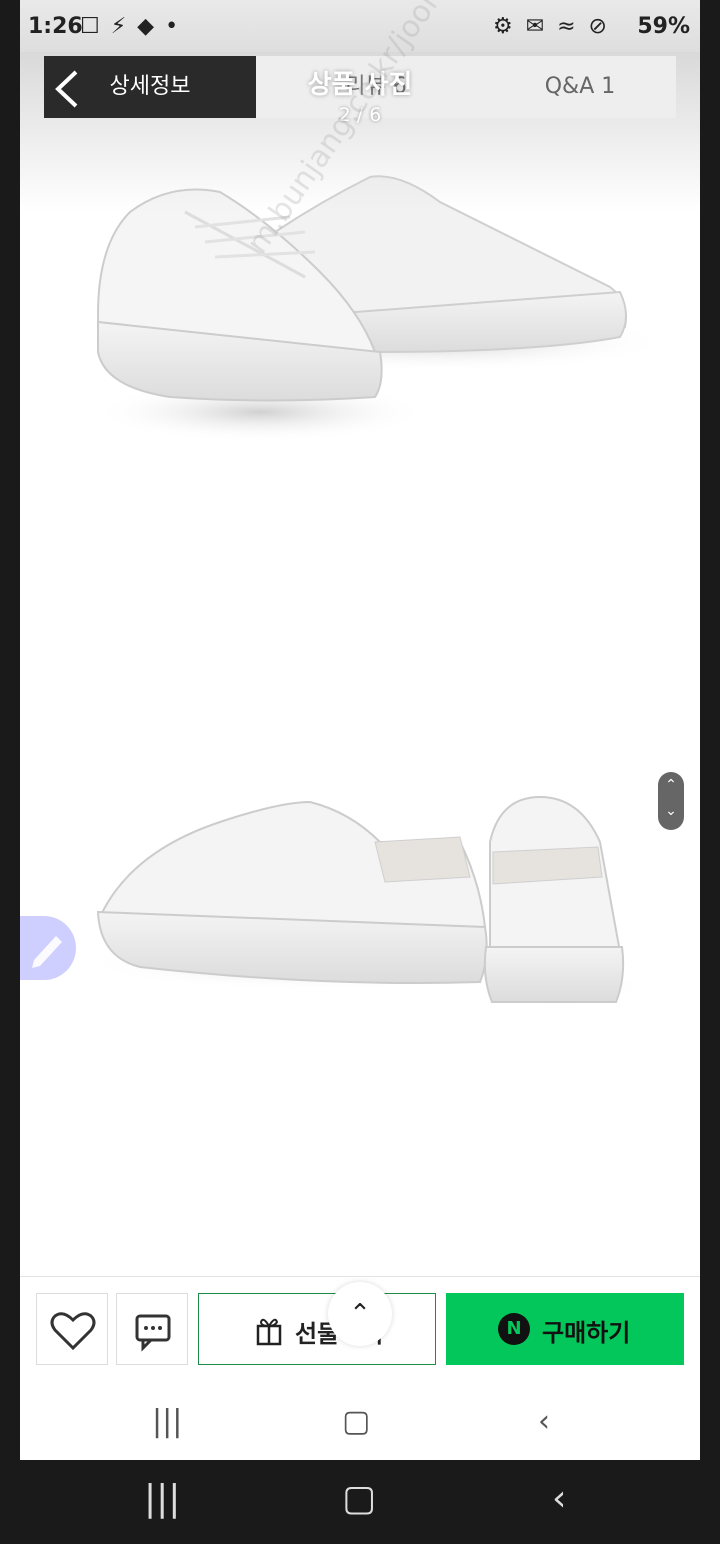 This screenshot has height=1544, width=720. I want to click on scroll-to-top-button: ⌃, so click(360, 1314).